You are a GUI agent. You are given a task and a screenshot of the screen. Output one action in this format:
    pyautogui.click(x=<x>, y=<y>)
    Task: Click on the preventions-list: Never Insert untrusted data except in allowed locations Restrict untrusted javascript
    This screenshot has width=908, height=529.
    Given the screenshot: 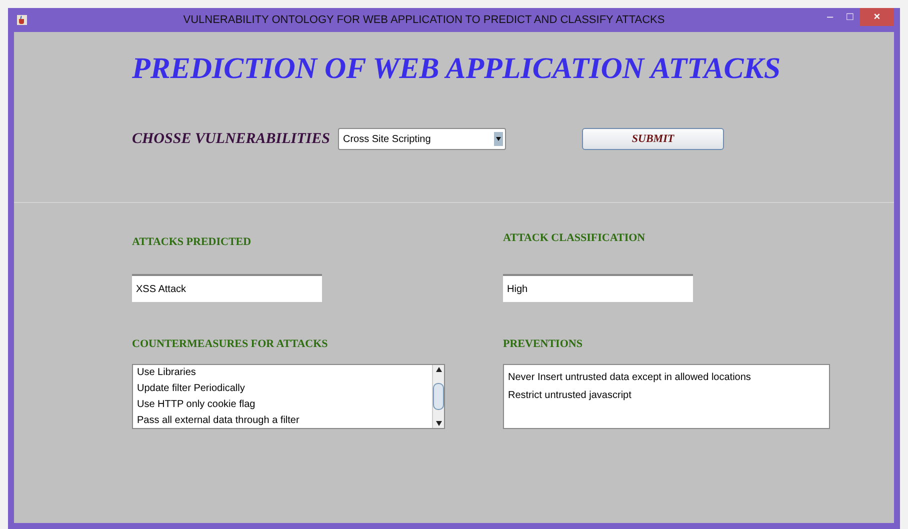 What is the action you would take?
    pyautogui.click(x=666, y=396)
    